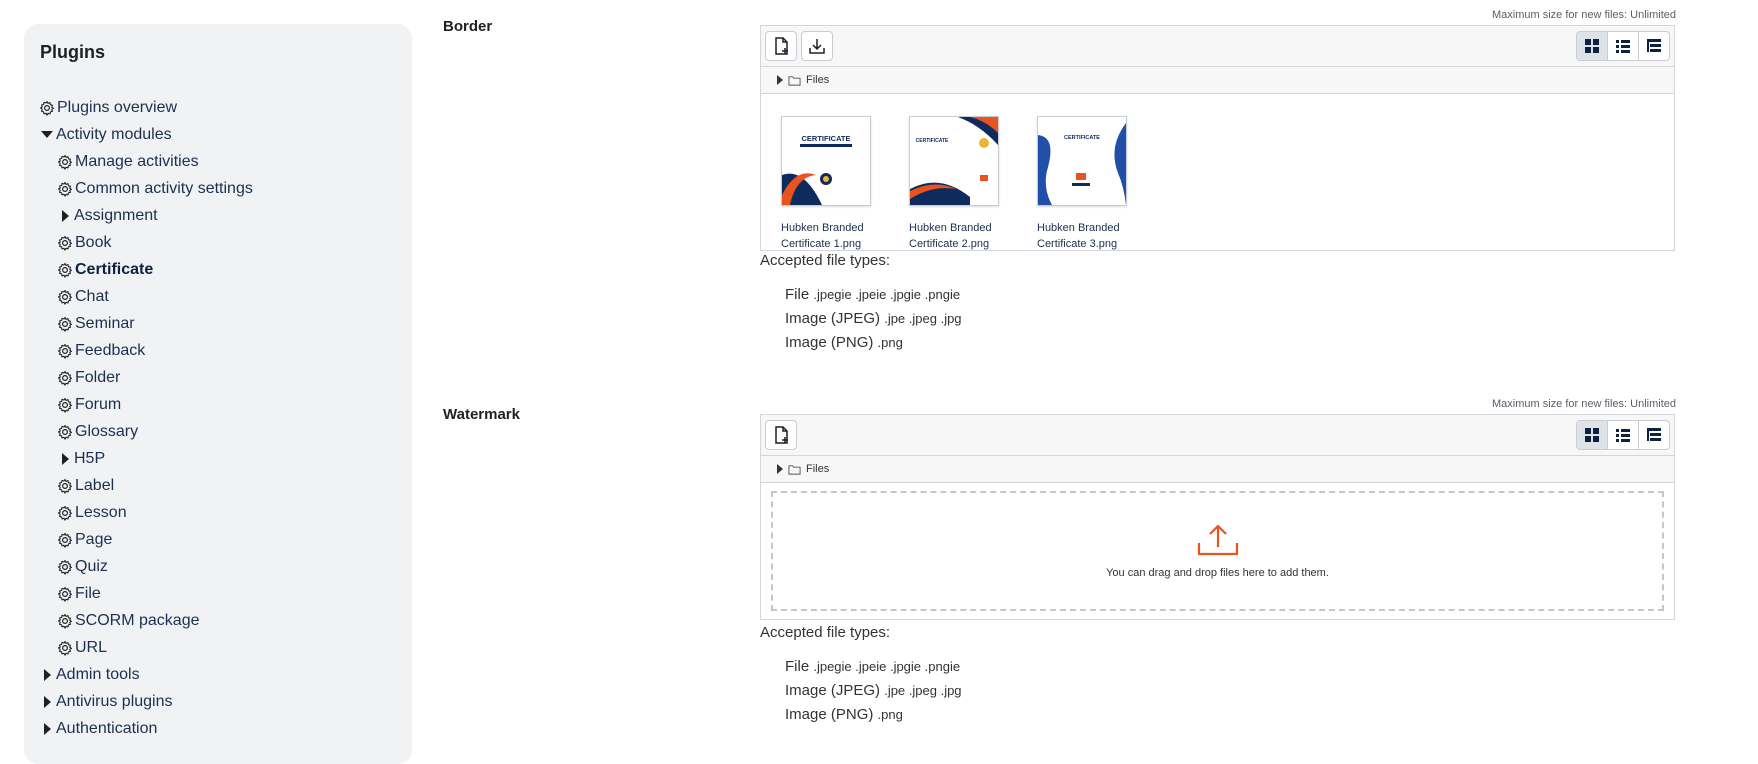 The width and height of the screenshot is (1758, 764). Describe the element at coordinates (1217, 469) in the screenshot. I see `watermark-path-bar: Files` at that location.